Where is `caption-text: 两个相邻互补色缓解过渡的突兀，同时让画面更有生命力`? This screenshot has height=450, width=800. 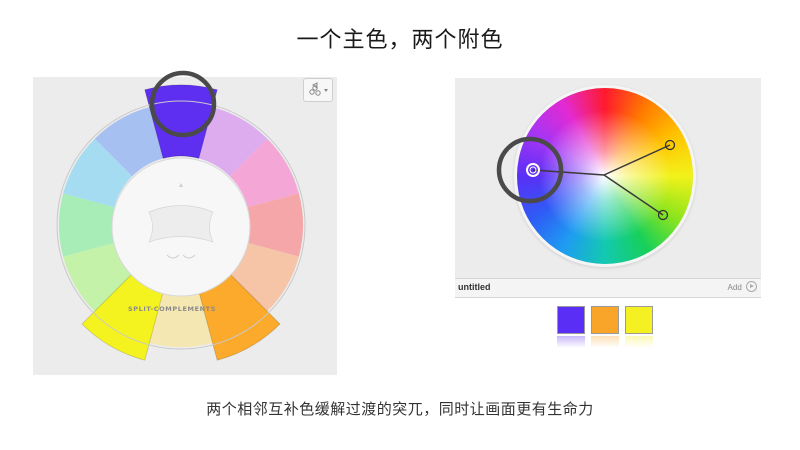
caption-text: 两个相邻互补色缓解过渡的突兀，同时让画面更有生命力 is located at coordinates (400, 409).